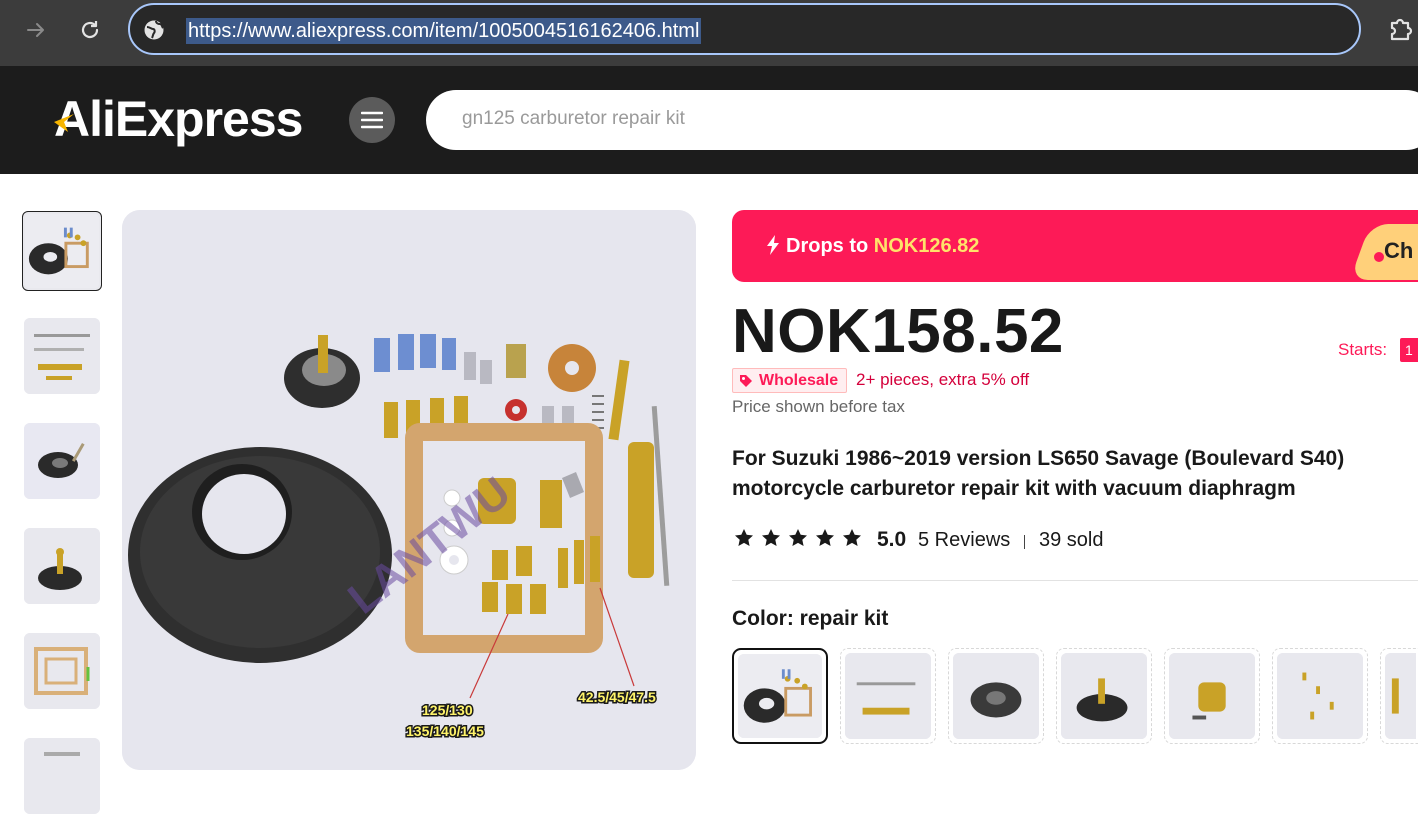  I want to click on section-divider, so click(1075, 580).